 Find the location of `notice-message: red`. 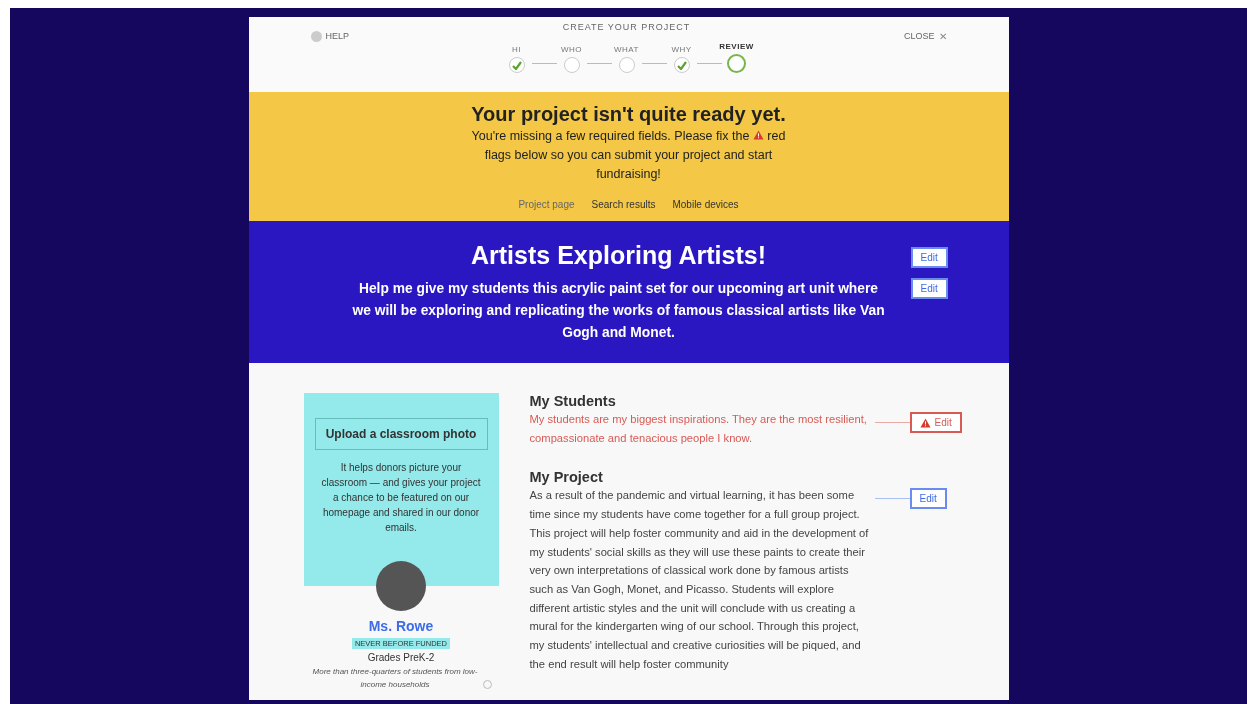

notice-message: red is located at coordinates (776, 136).